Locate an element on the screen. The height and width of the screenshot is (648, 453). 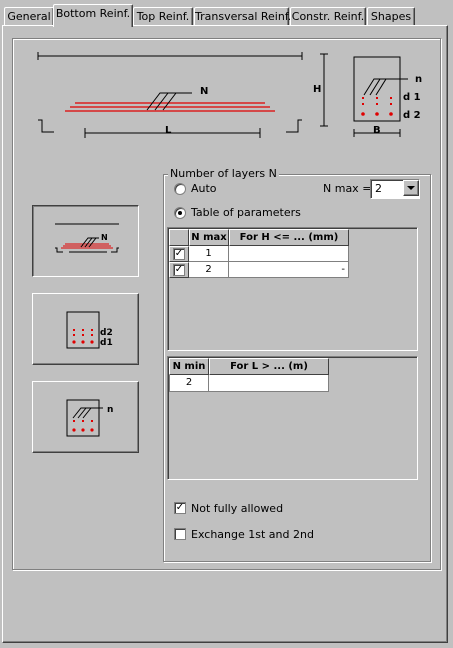
not-fully-allowed-checkbox: ✓ is located at coordinates (180, 508).